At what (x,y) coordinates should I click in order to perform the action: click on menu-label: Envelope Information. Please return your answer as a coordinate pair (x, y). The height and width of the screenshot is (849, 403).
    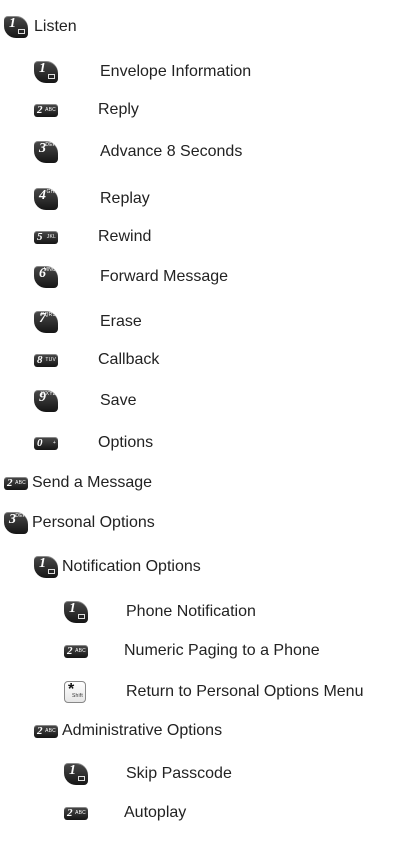
    Looking at the image, I should click on (176, 71).